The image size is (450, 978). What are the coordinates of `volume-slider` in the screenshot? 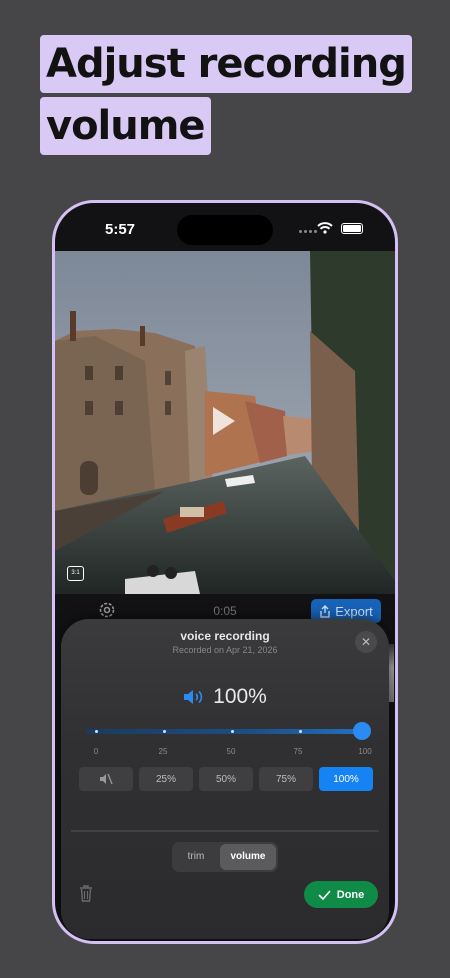 It's located at (228, 731).